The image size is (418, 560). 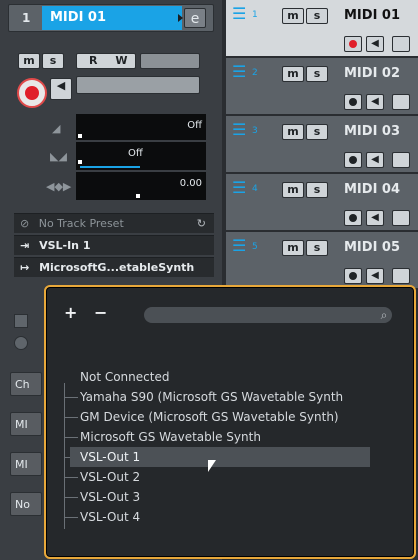 I want to click on volume-icon: ◢, so click(x=56, y=128).